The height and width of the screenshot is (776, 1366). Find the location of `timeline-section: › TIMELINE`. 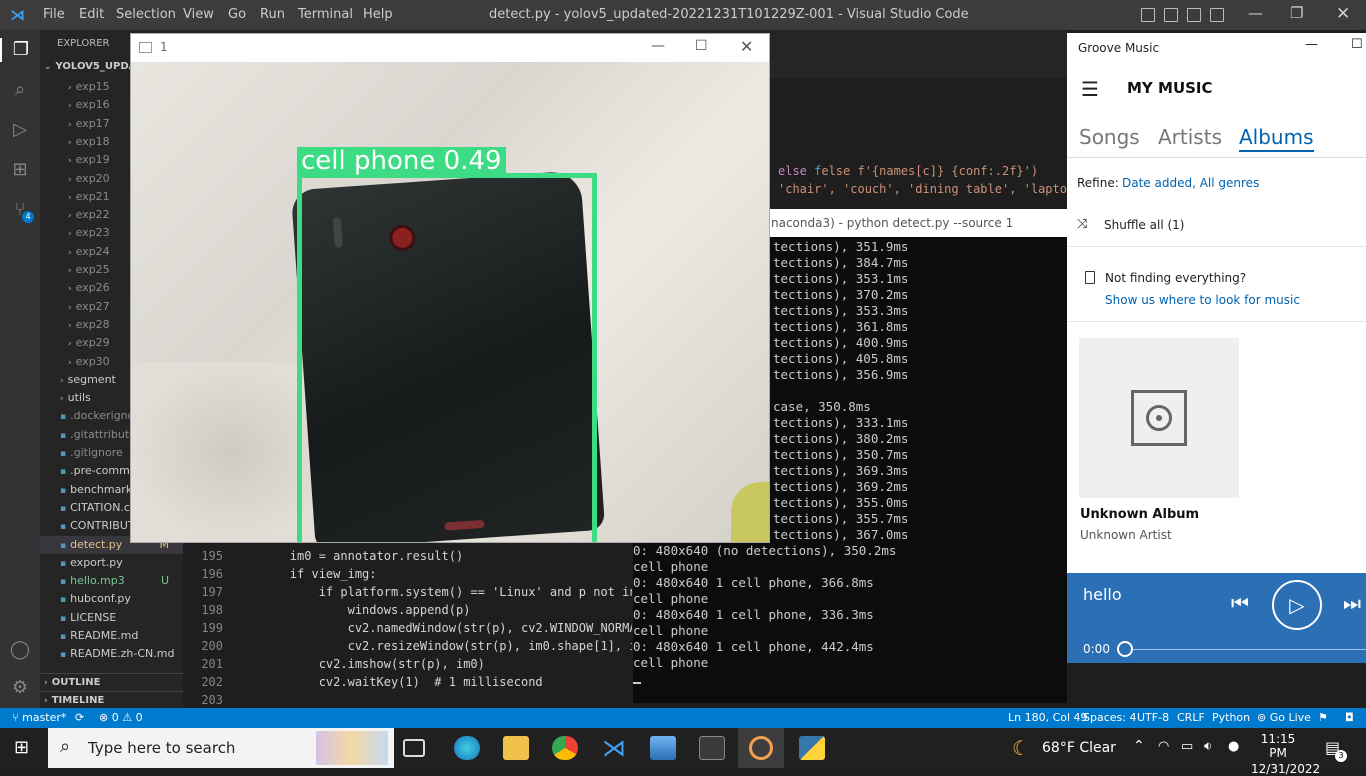

timeline-section: › TIMELINE is located at coordinates (111, 699).